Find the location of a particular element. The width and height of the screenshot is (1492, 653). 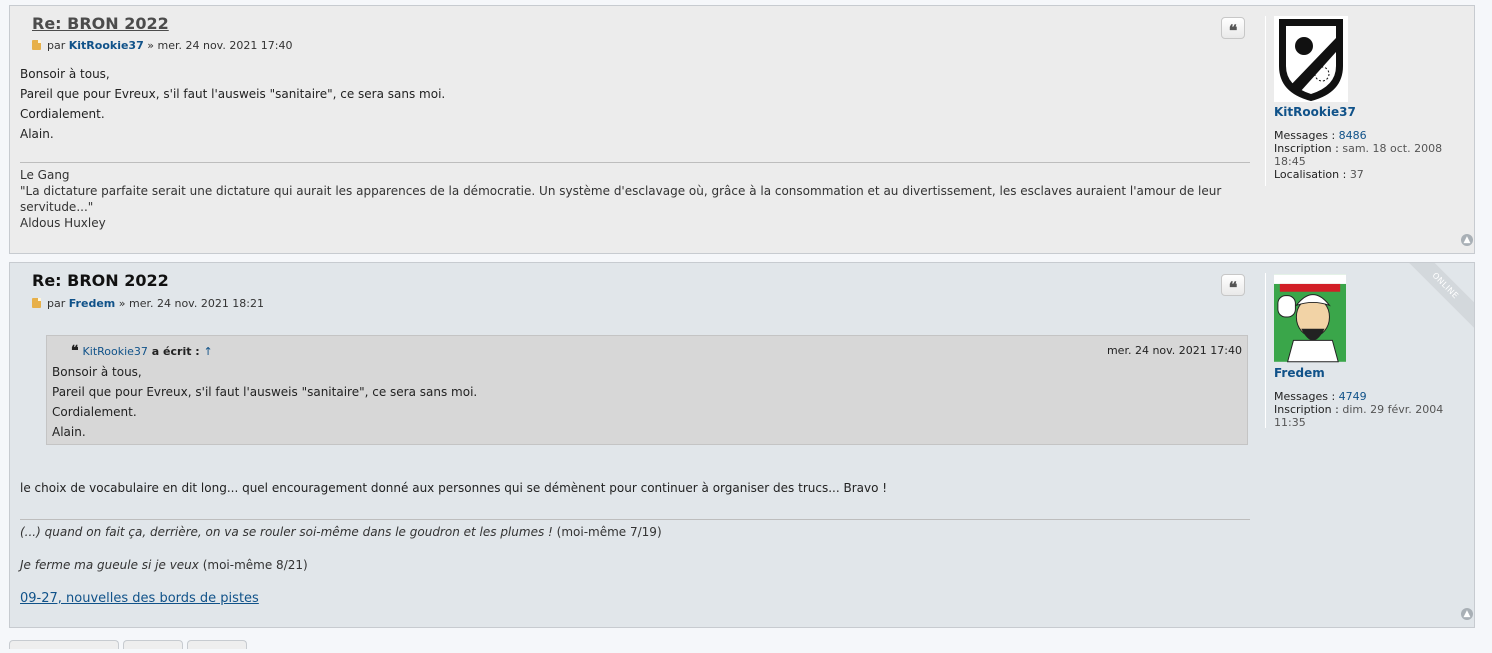

quote-jump-link: ↑ is located at coordinates (208, 351).